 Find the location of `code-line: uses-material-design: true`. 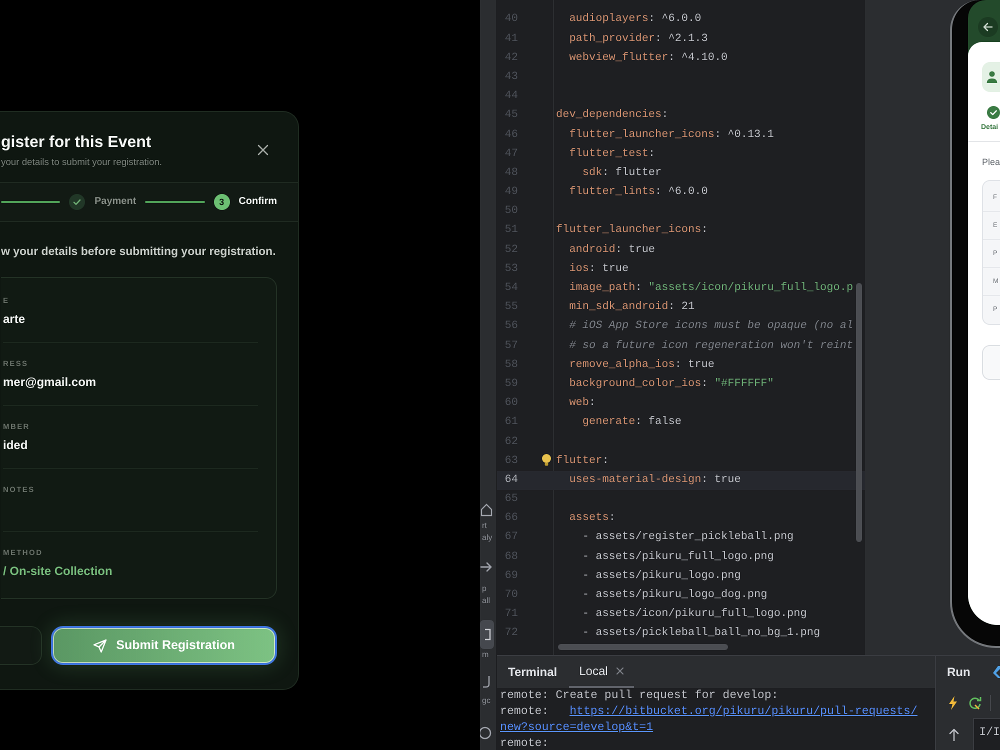

code-line: uses-material-design: true is located at coordinates (655, 480).